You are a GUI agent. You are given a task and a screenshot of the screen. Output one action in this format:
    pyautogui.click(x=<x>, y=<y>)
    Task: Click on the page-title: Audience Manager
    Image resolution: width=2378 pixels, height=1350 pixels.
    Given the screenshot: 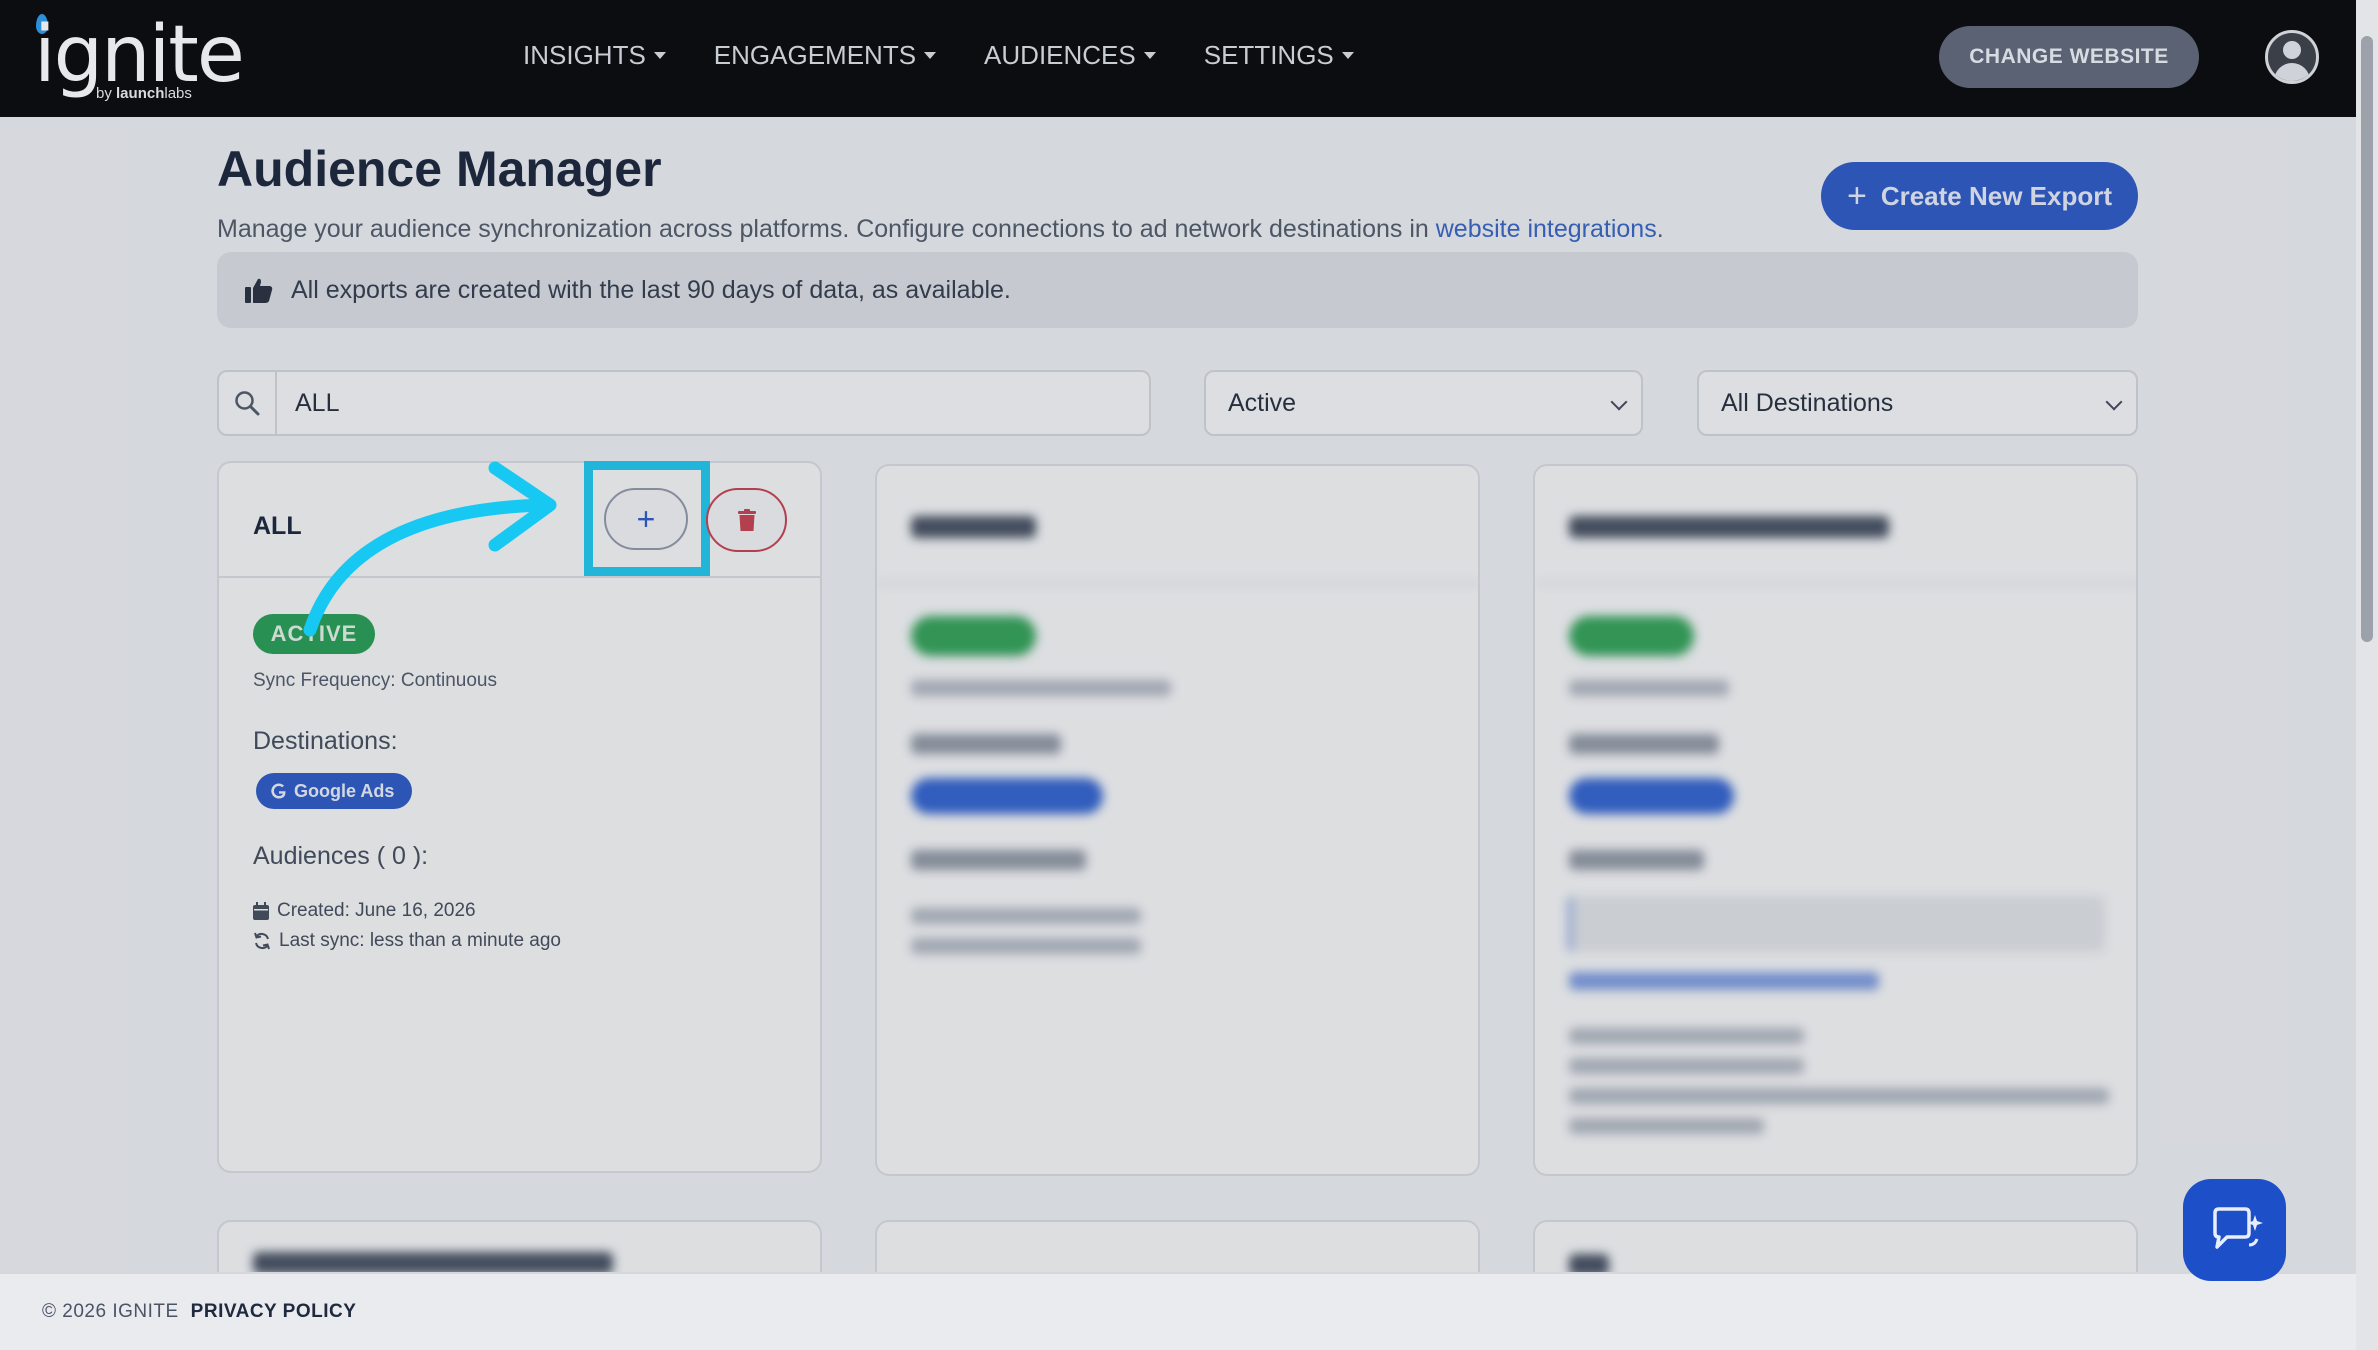 What is the action you would take?
    pyautogui.click(x=439, y=169)
    